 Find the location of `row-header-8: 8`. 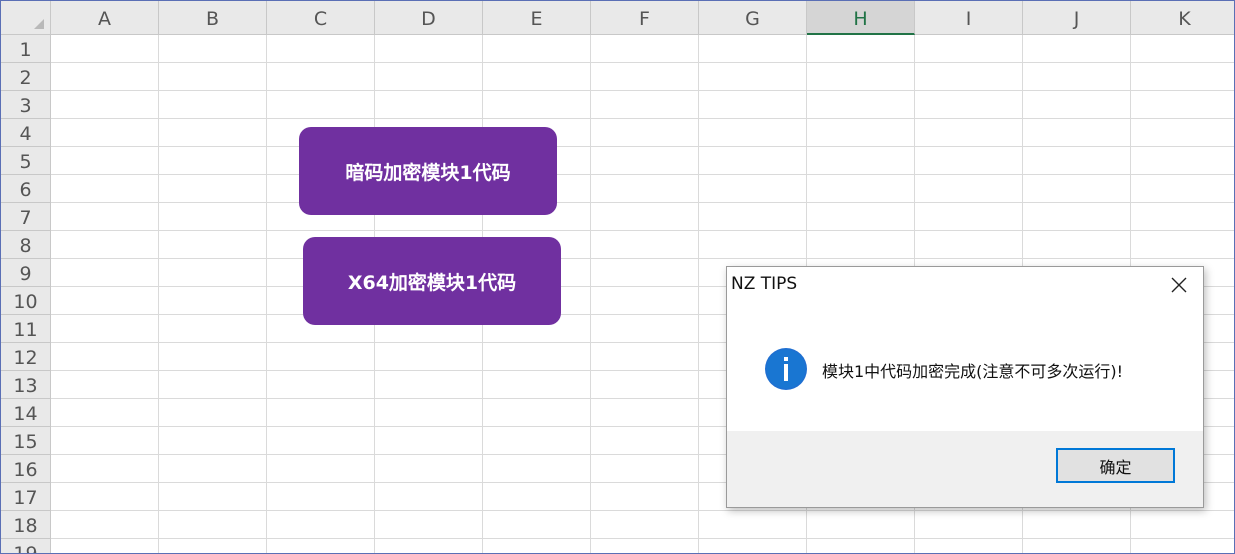

row-header-8: 8 is located at coordinates (26, 245).